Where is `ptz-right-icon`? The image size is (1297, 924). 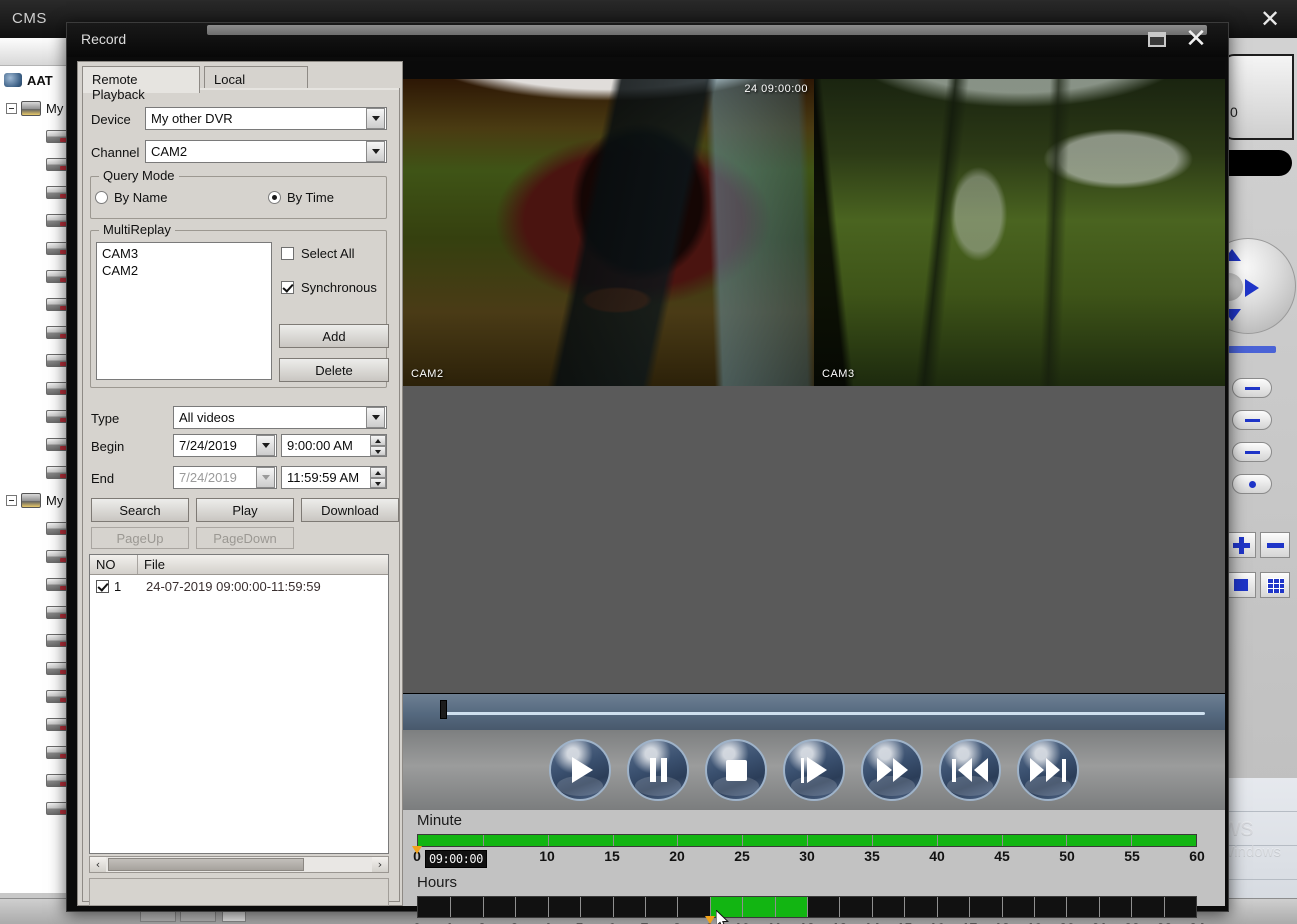
ptz-right-icon is located at coordinates (1252, 288).